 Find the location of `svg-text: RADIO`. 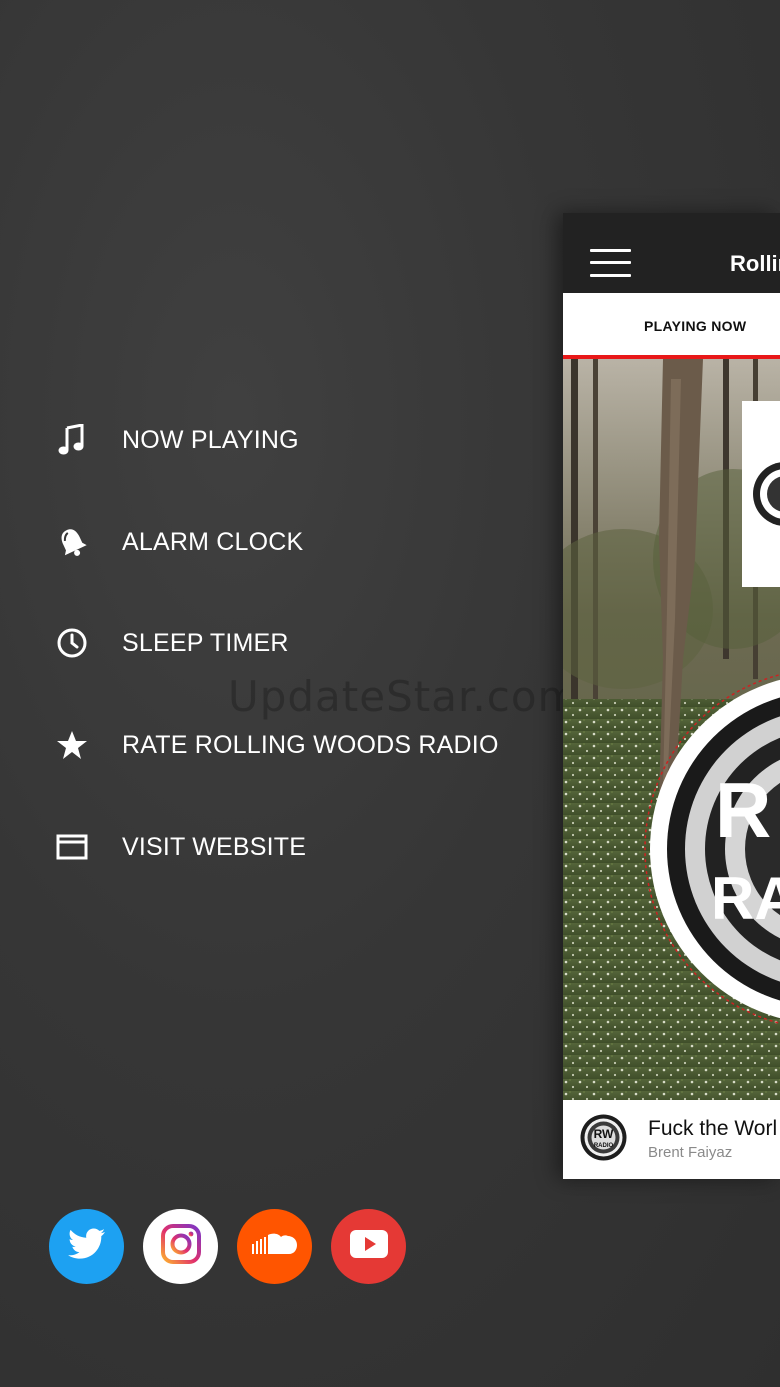

svg-text: RADIO is located at coordinates (604, 1146).